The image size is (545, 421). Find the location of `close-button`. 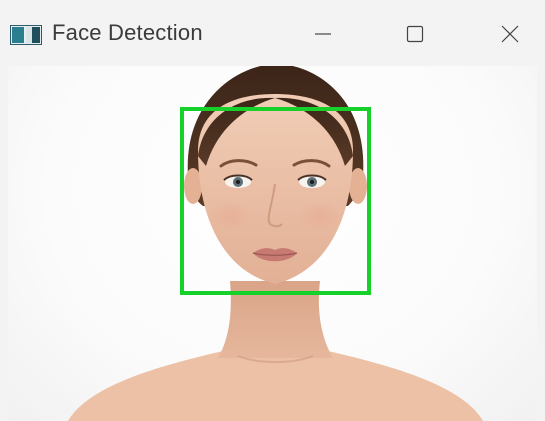

close-button is located at coordinates (510, 34).